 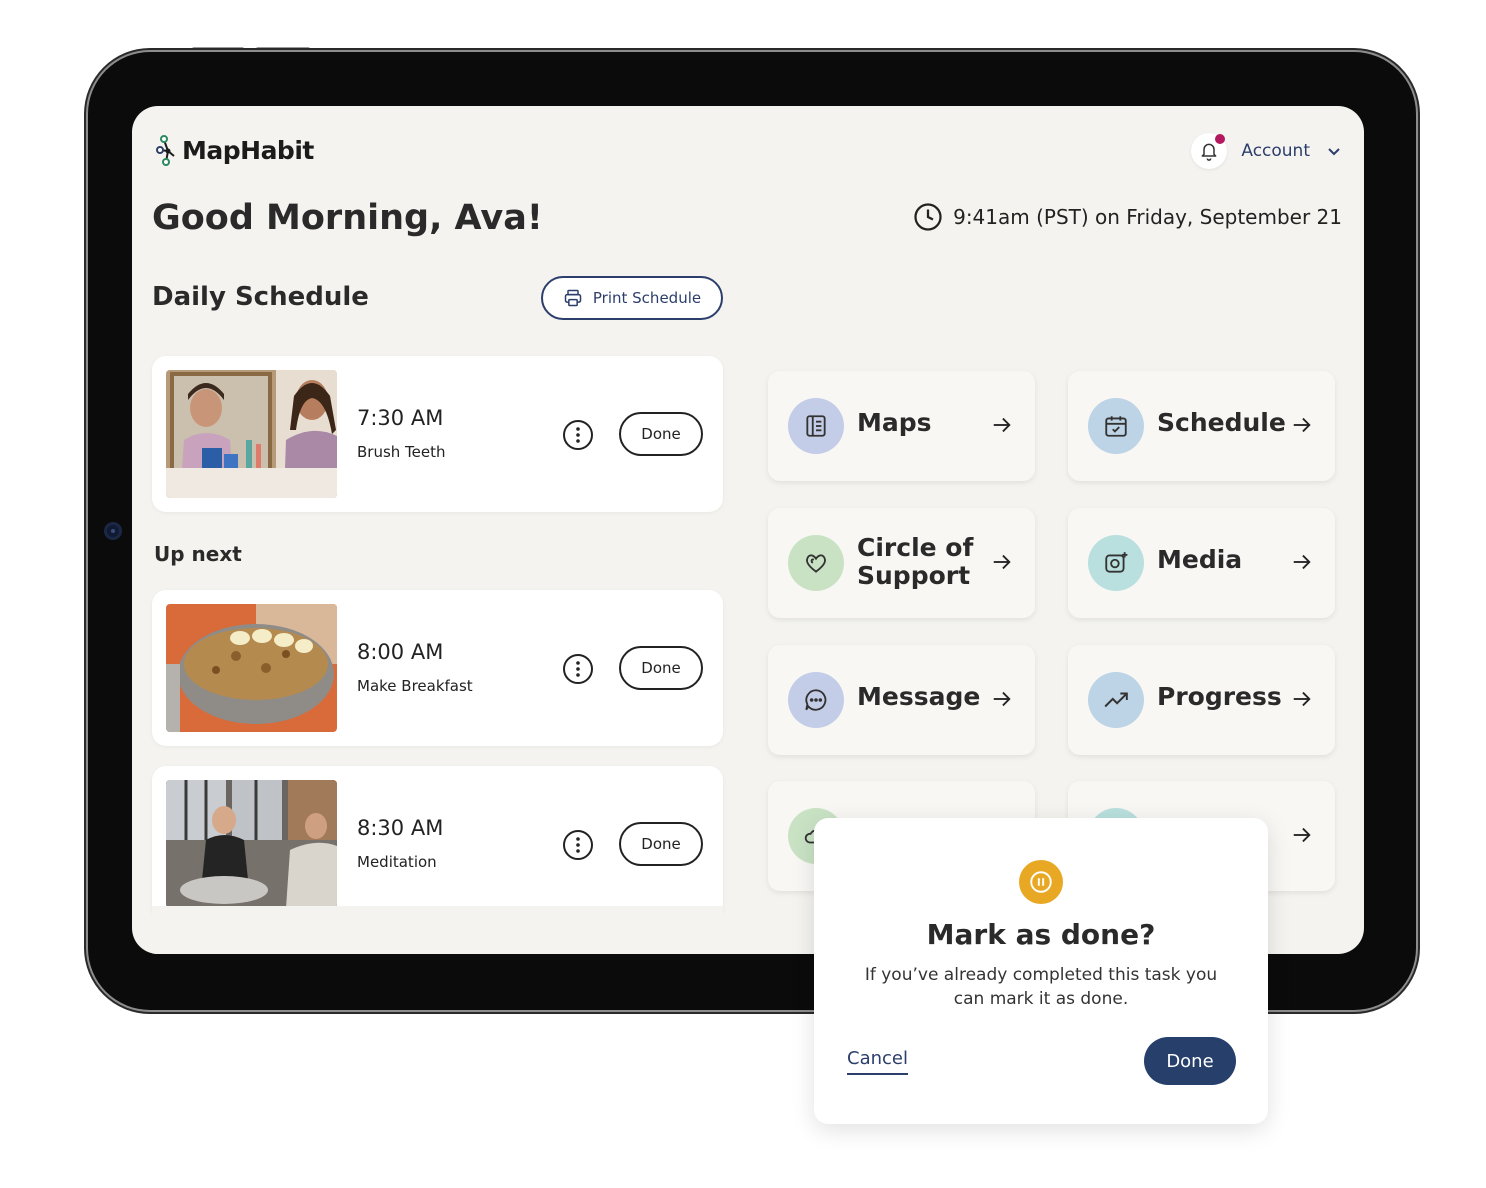 What do you see at coordinates (260, 297) in the screenshot?
I see `daily-schedule-title: Daily Schedule` at bounding box center [260, 297].